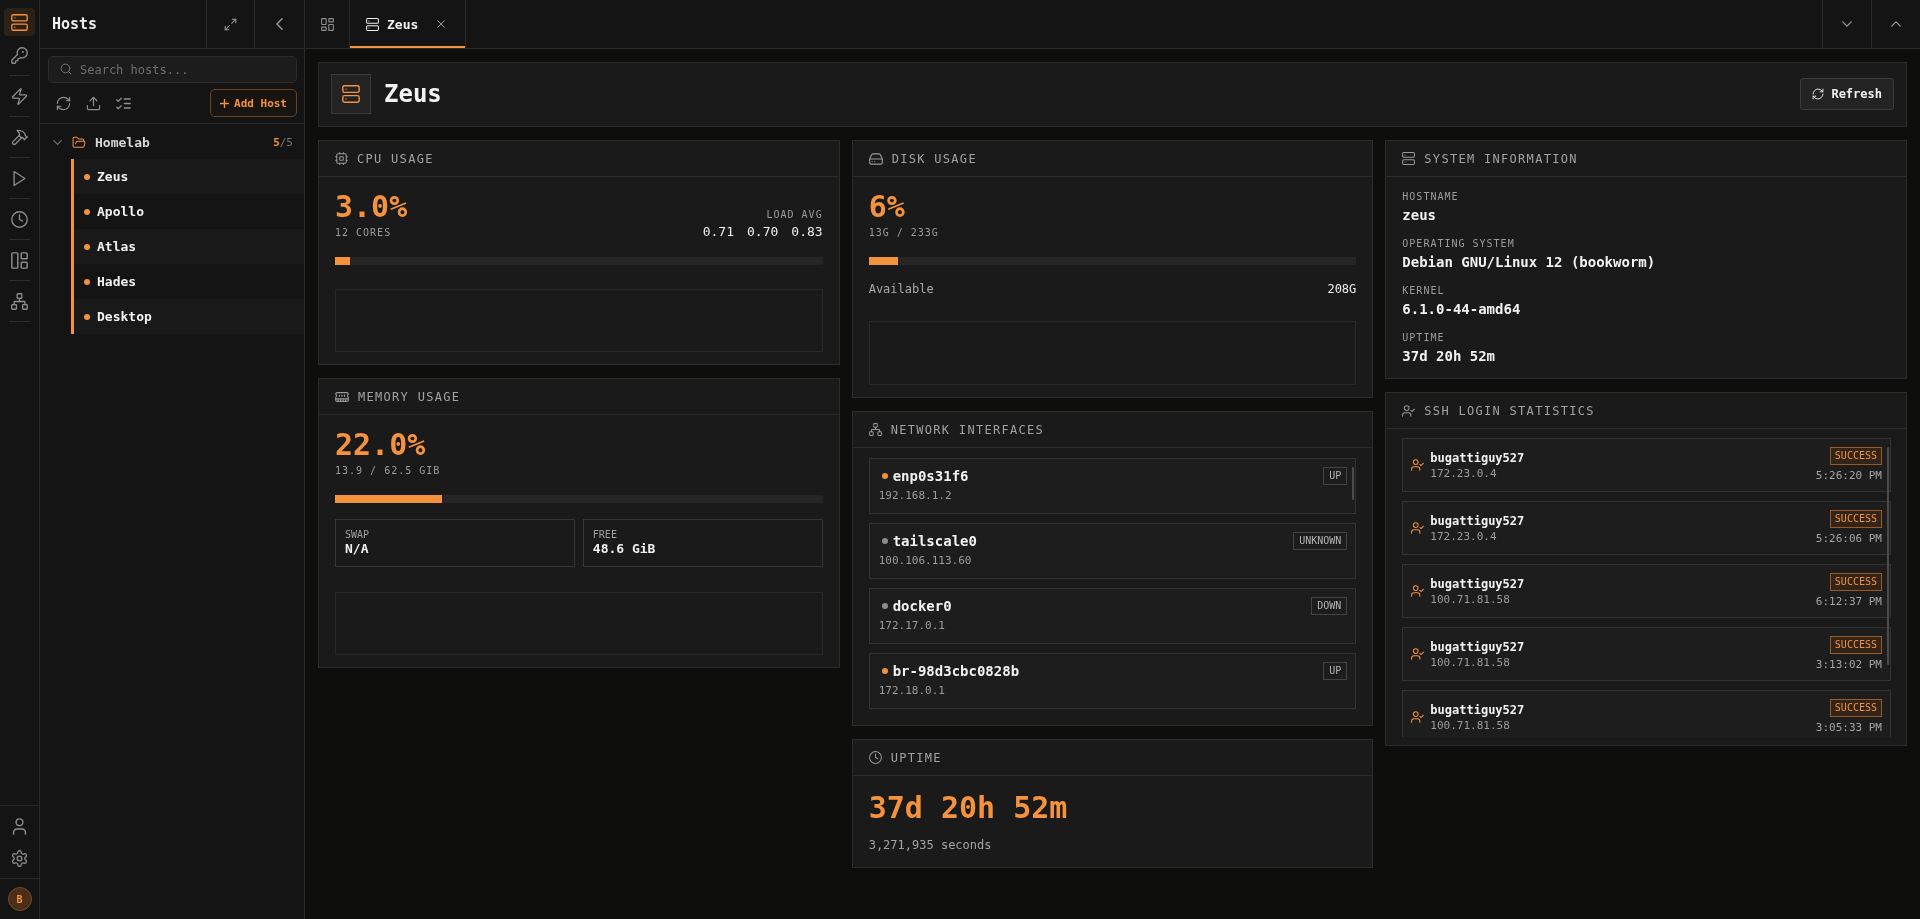 The image size is (1920, 919). Describe the element at coordinates (1353, 483) in the screenshot. I see `scrollbar-thumb` at that location.